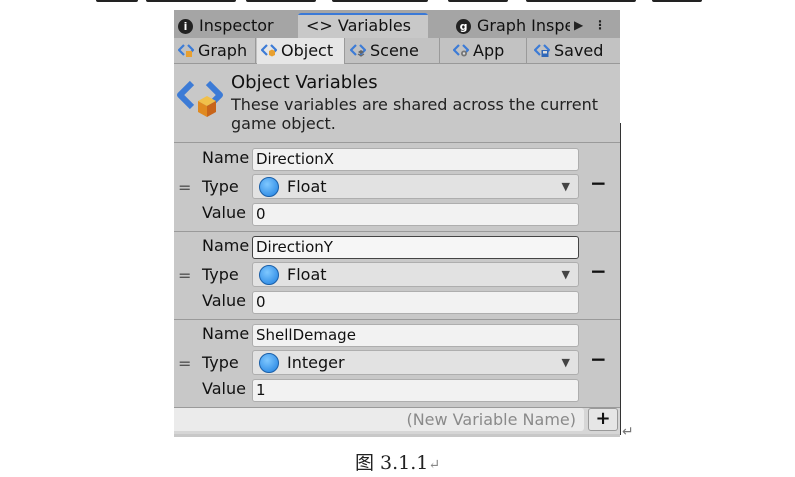  I want to click on tab-inspector: i Inspector, so click(237, 25).